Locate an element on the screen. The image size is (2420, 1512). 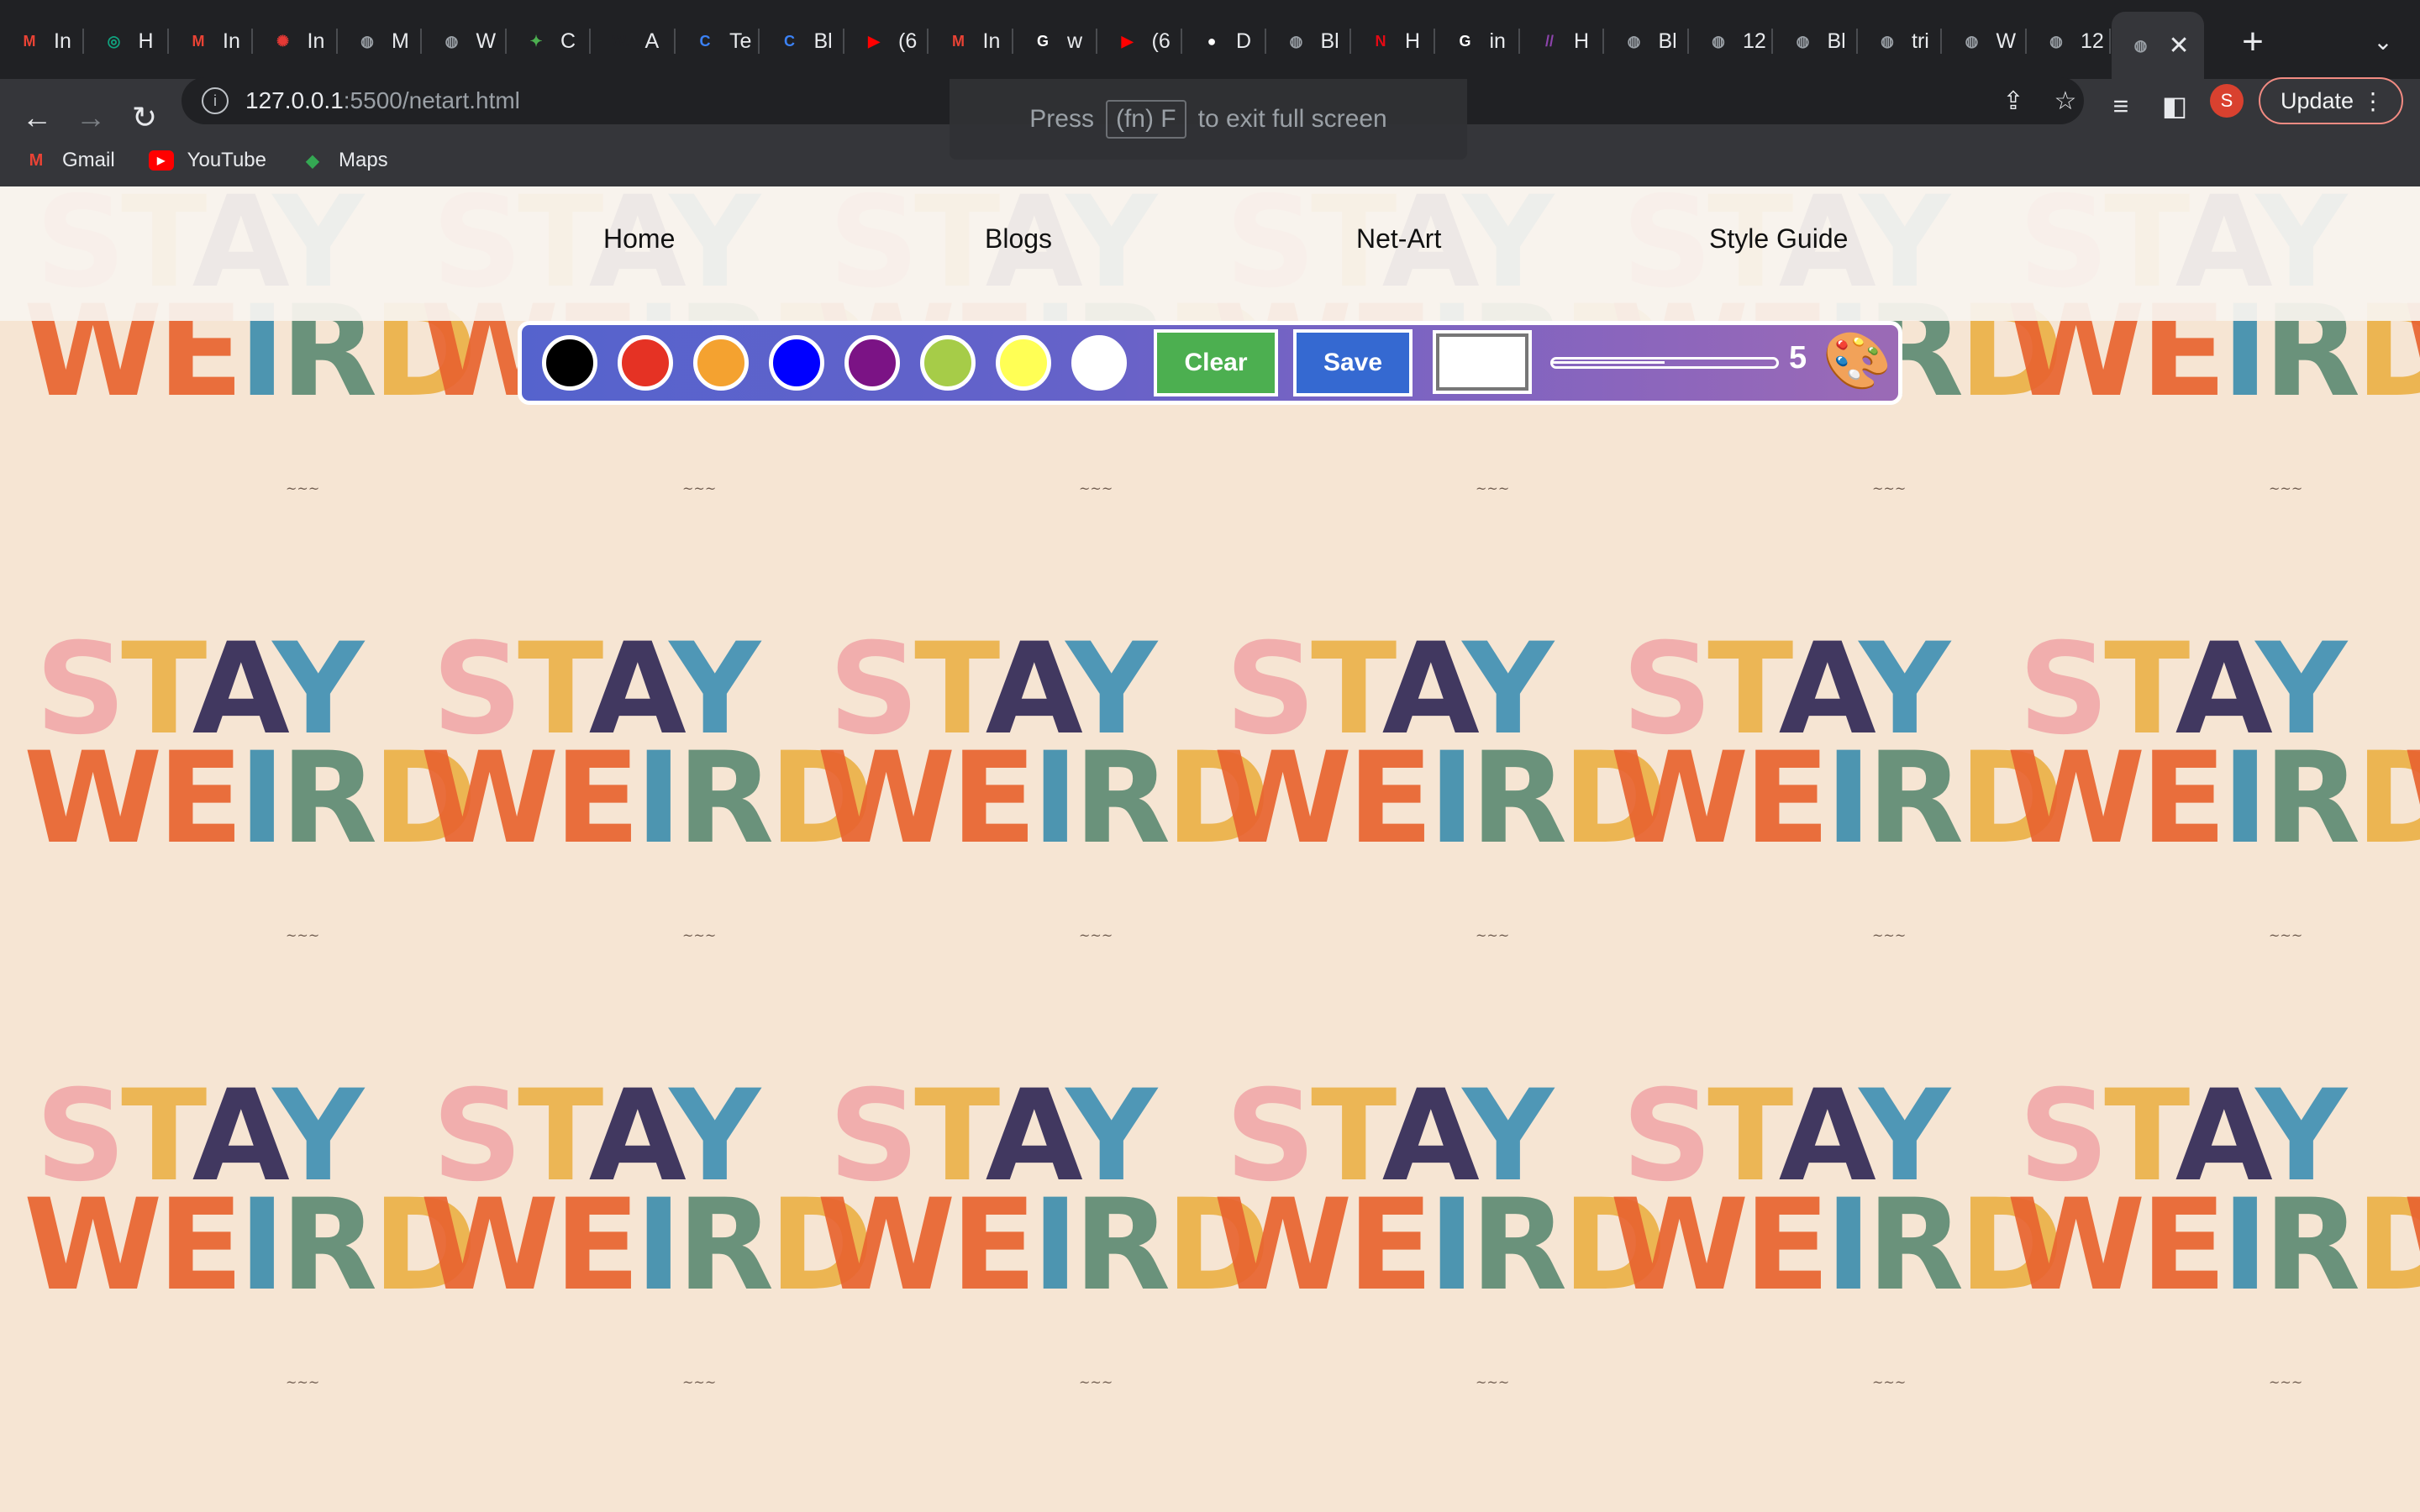
tab-search-chevron-icon: ⌄ is located at coordinates (2384, 41).